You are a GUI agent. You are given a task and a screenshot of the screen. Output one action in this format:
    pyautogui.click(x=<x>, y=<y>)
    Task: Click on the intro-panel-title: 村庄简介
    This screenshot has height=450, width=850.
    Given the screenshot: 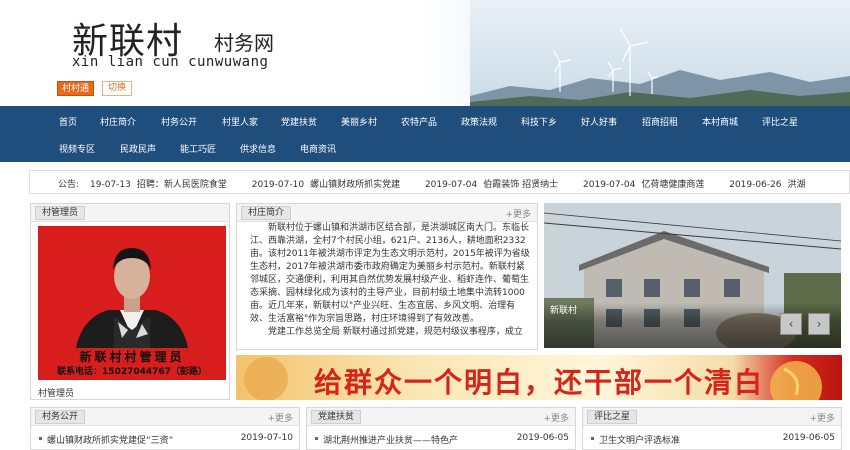 What is the action you would take?
    pyautogui.click(x=266, y=213)
    